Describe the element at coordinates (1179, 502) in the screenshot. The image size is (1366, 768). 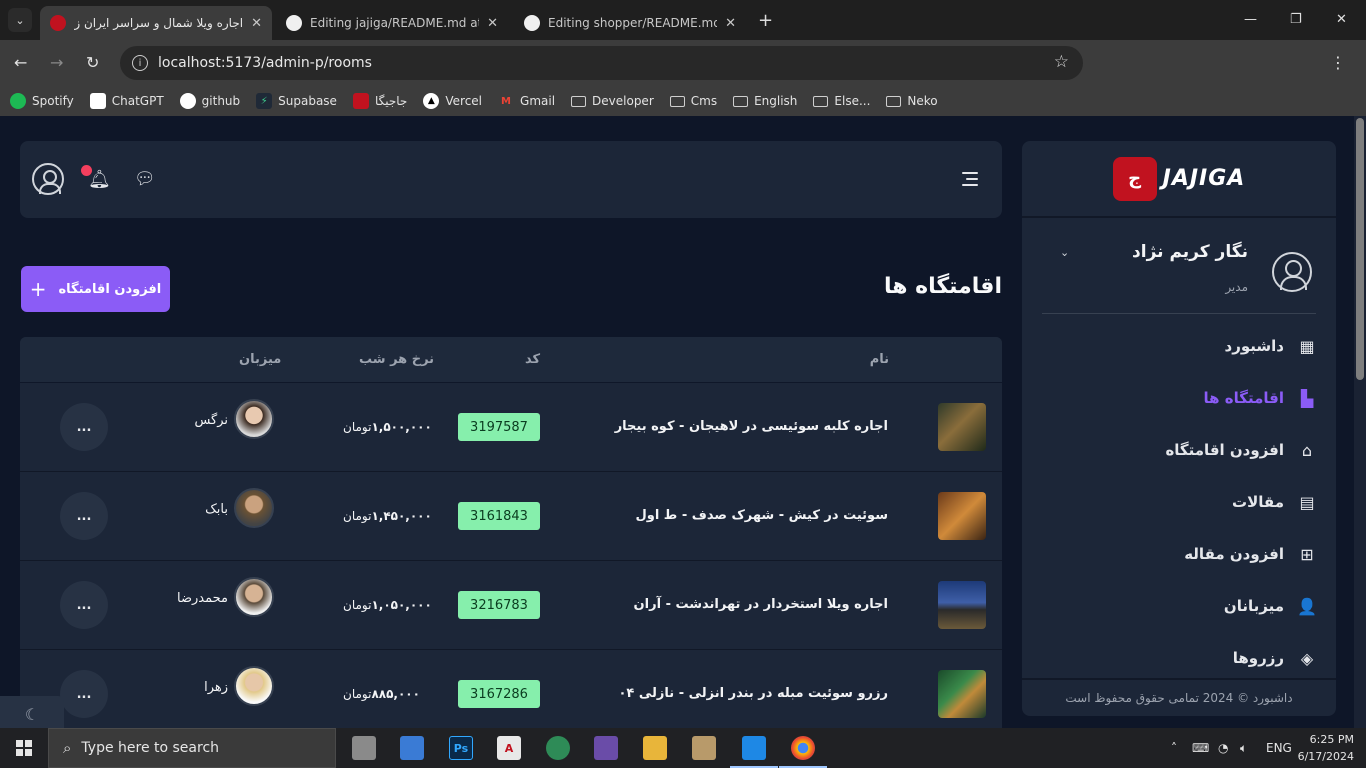
I see `sidebar-item-articles: مقالات ▤` at that location.